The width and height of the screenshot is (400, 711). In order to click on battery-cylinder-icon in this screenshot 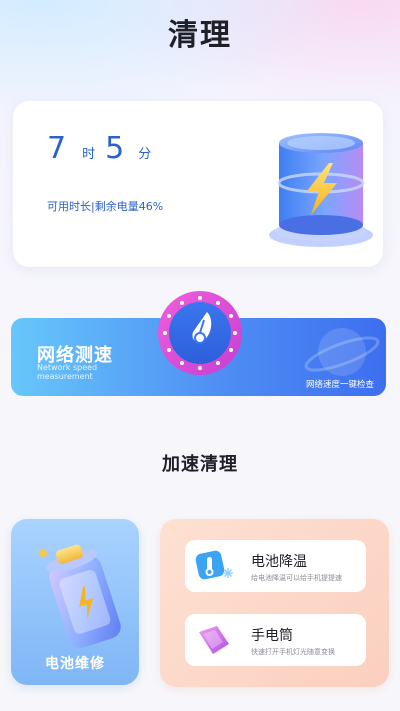, I will do `click(321, 190)`.